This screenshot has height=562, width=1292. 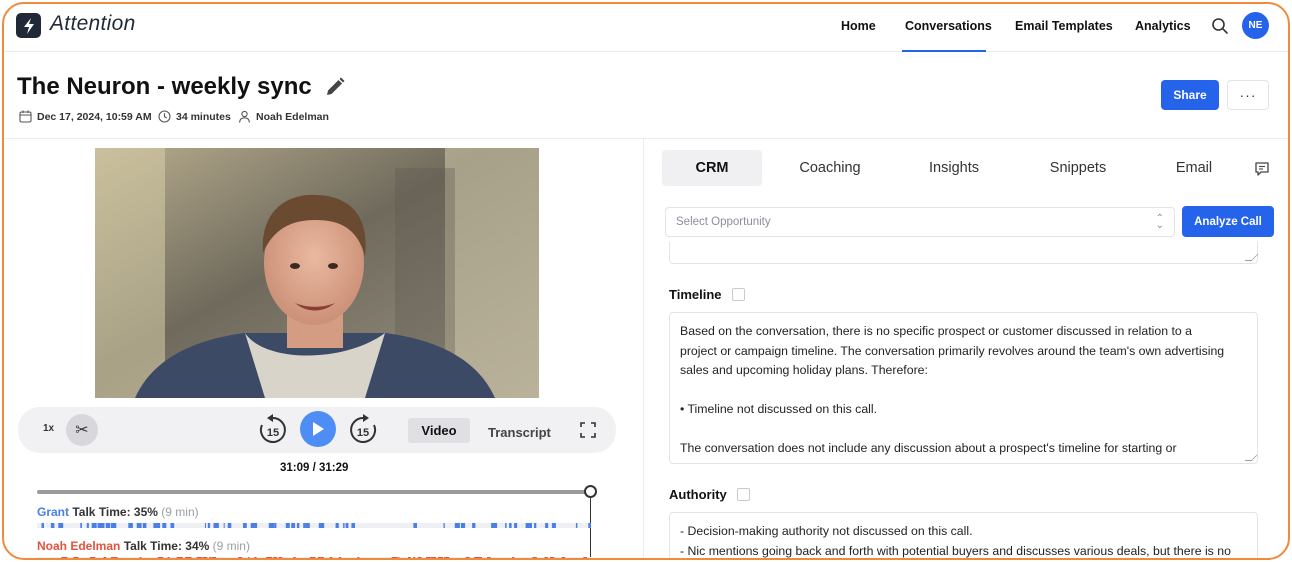 What do you see at coordinates (335, 87) in the screenshot?
I see `edit-pencil-icon` at bounding box center [335, 87].